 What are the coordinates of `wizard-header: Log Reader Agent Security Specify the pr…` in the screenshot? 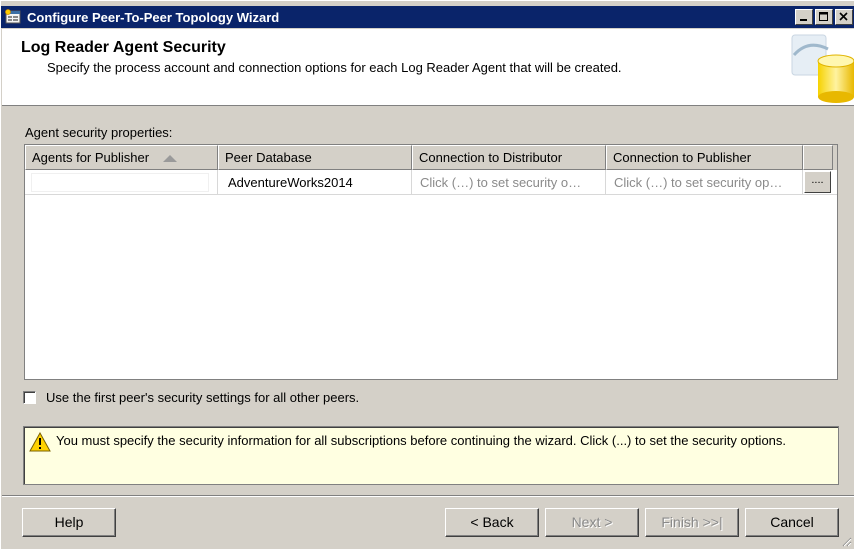 It's located at (428, 67).